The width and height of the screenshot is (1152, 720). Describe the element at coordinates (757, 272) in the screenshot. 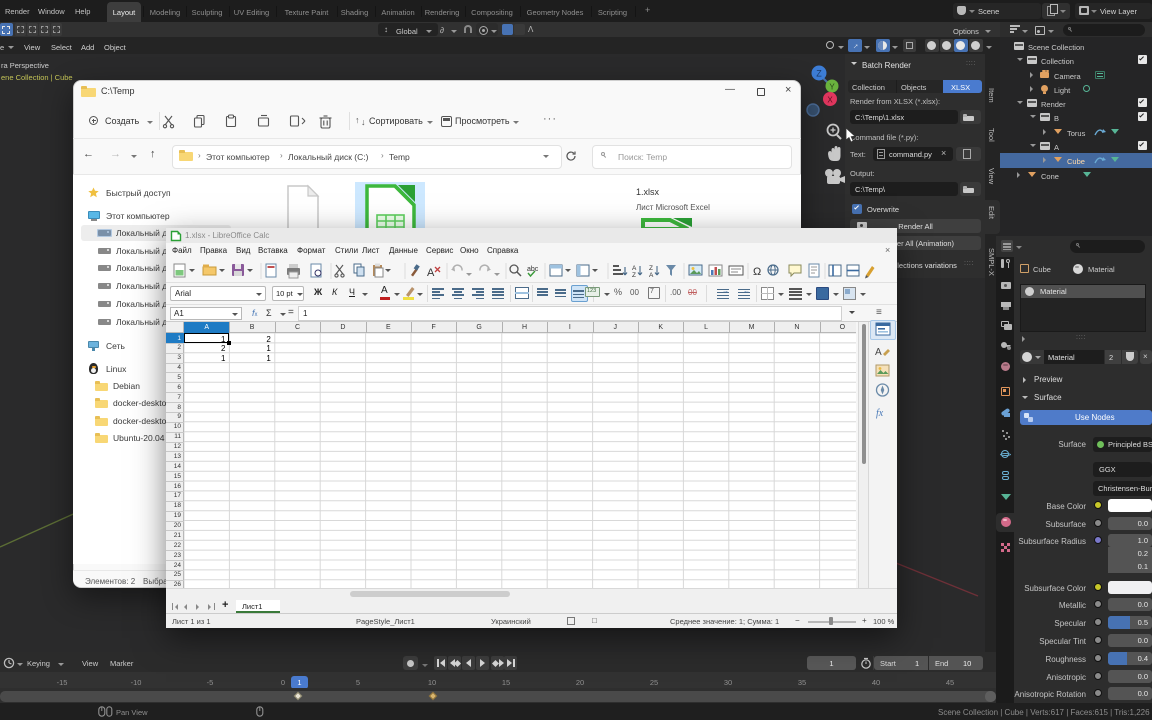

I see `svg-text: Ω` at that location.